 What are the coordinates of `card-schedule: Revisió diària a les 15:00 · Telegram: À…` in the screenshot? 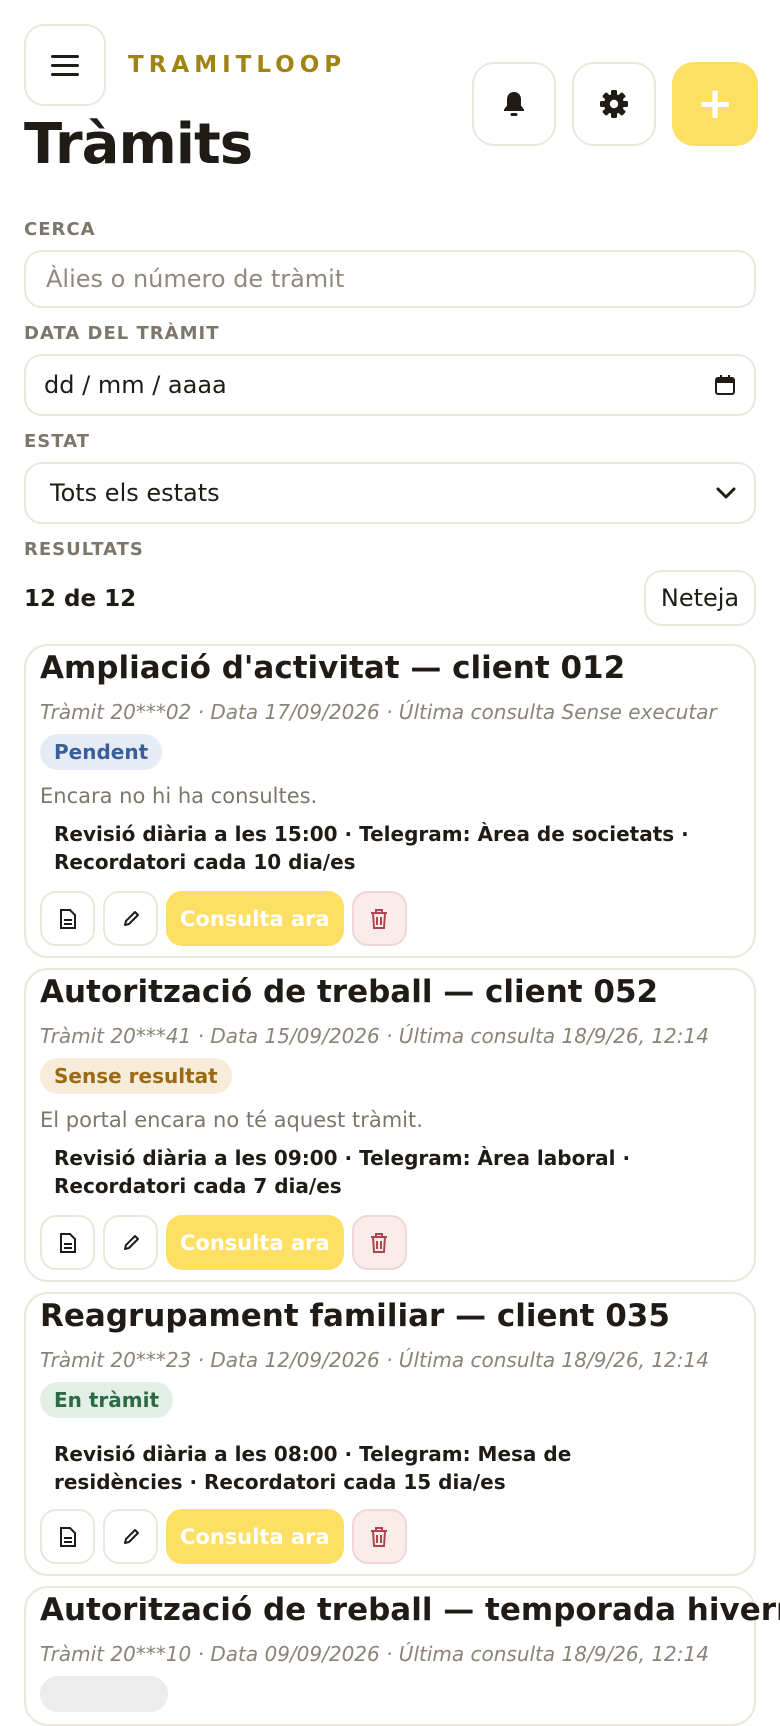 It's located at (371, 848).